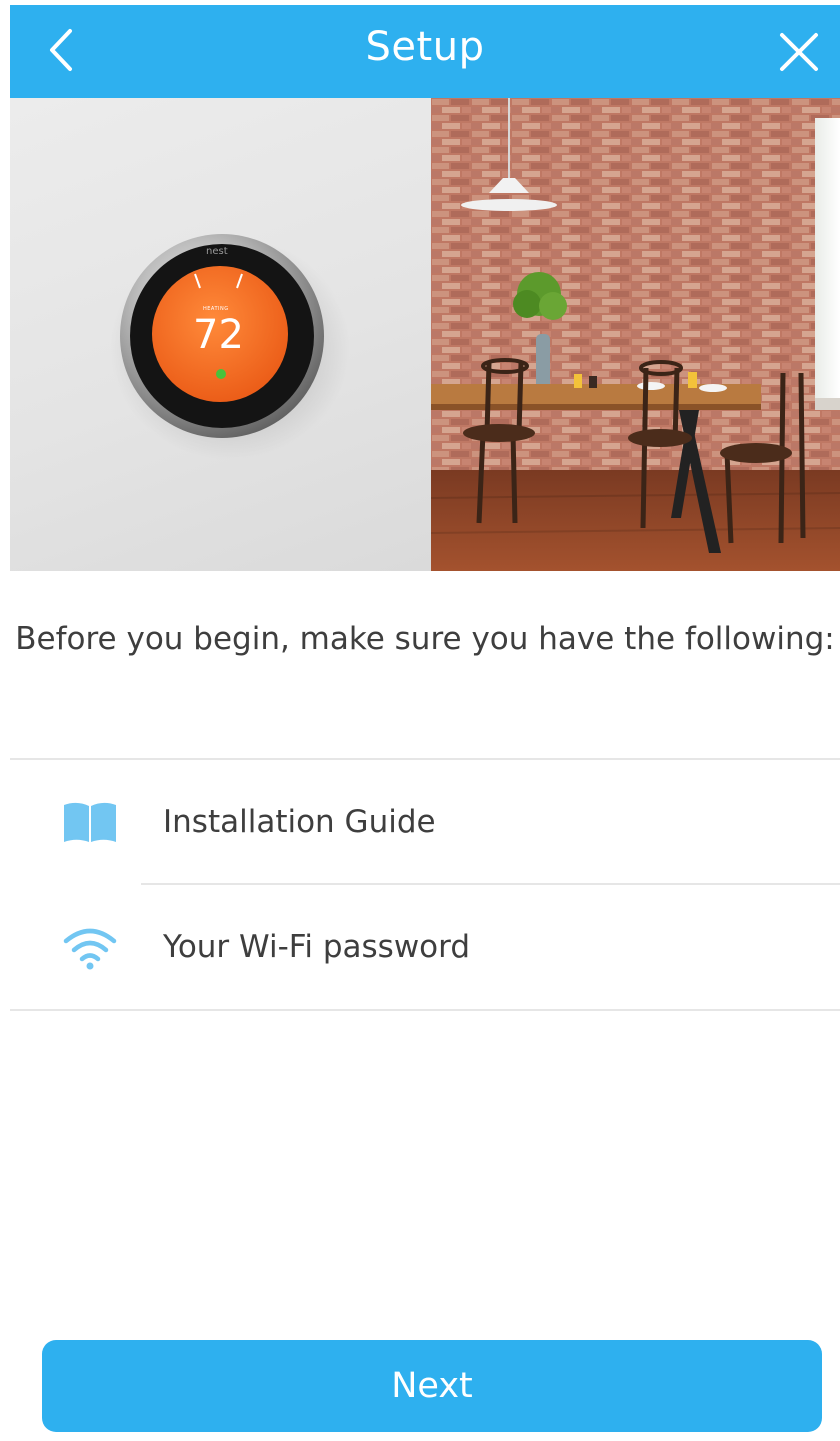 The width and height of the screenshot is (840, 1441). I want to click on checklist-item-wifi-password: Your Wi-Fi password, so click(425, 947).